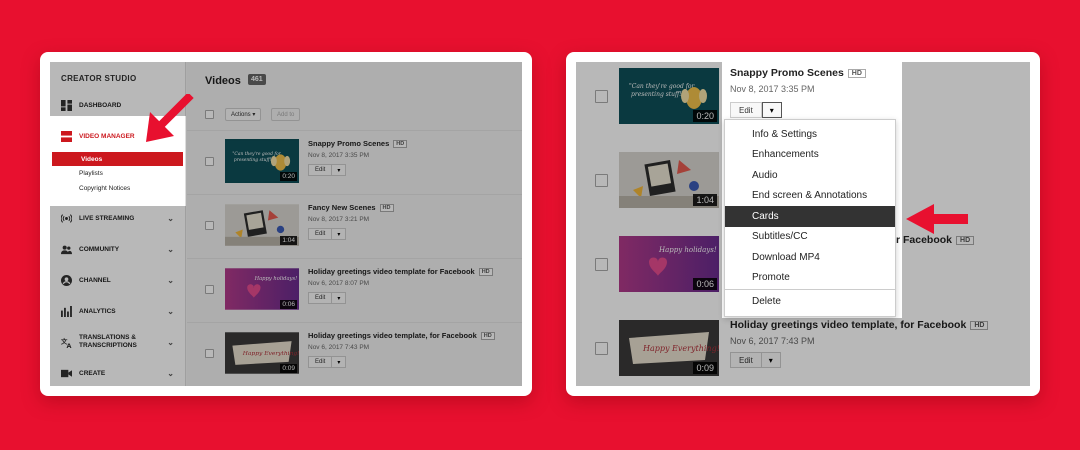 The height and width of the screenshot is (450, 1080). I want to click on menu-item-download-mp4: Download MP4, so click(810, 257).